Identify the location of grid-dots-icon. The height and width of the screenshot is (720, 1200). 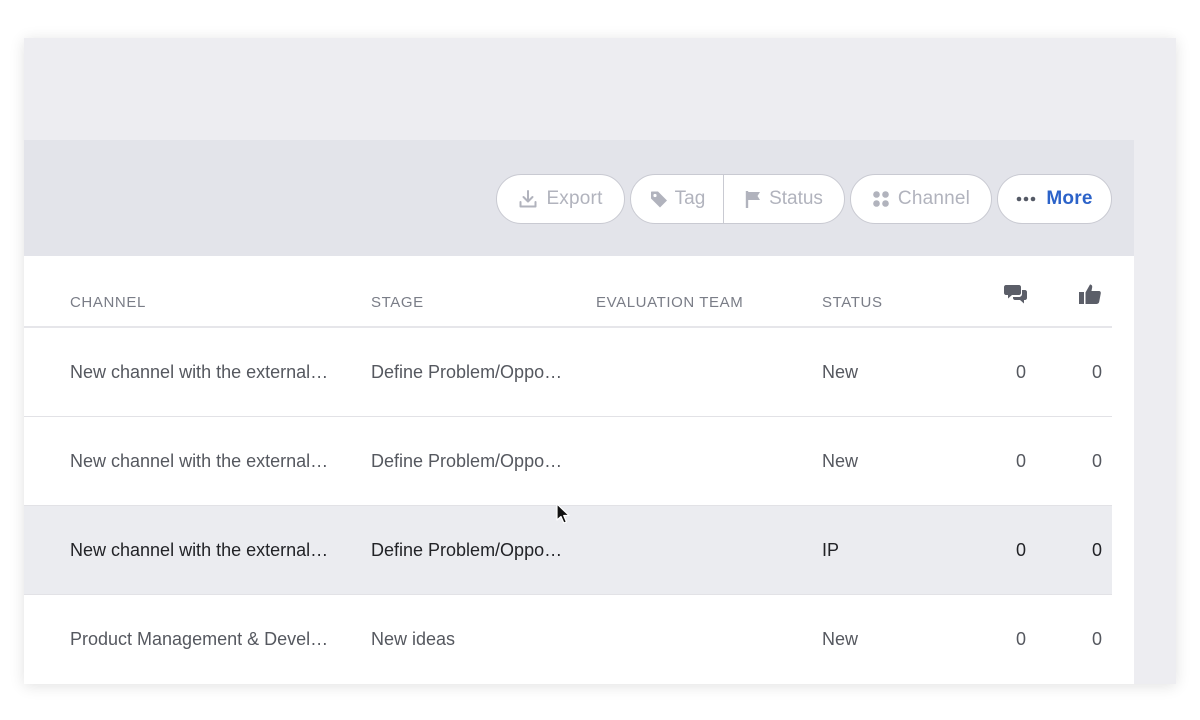
(881, 199).